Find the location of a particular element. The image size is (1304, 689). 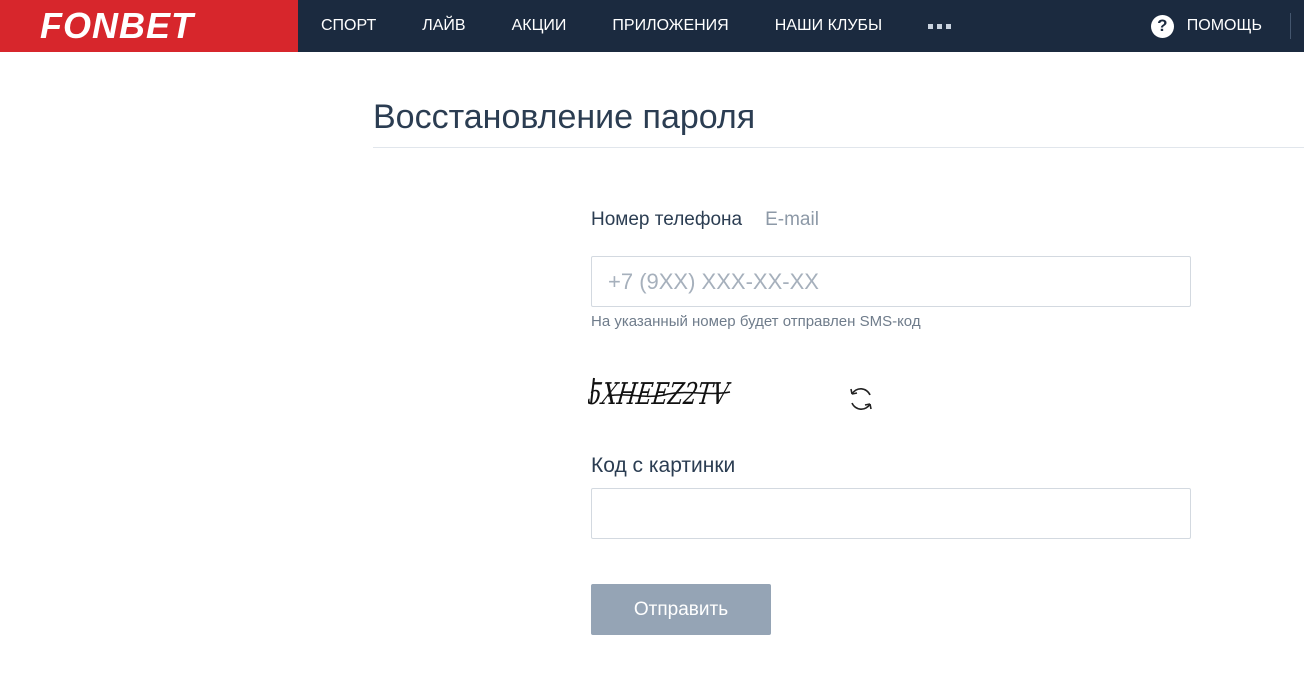

help-button: ? ПОМОЩЬ is located at coordinates (1206, 26).